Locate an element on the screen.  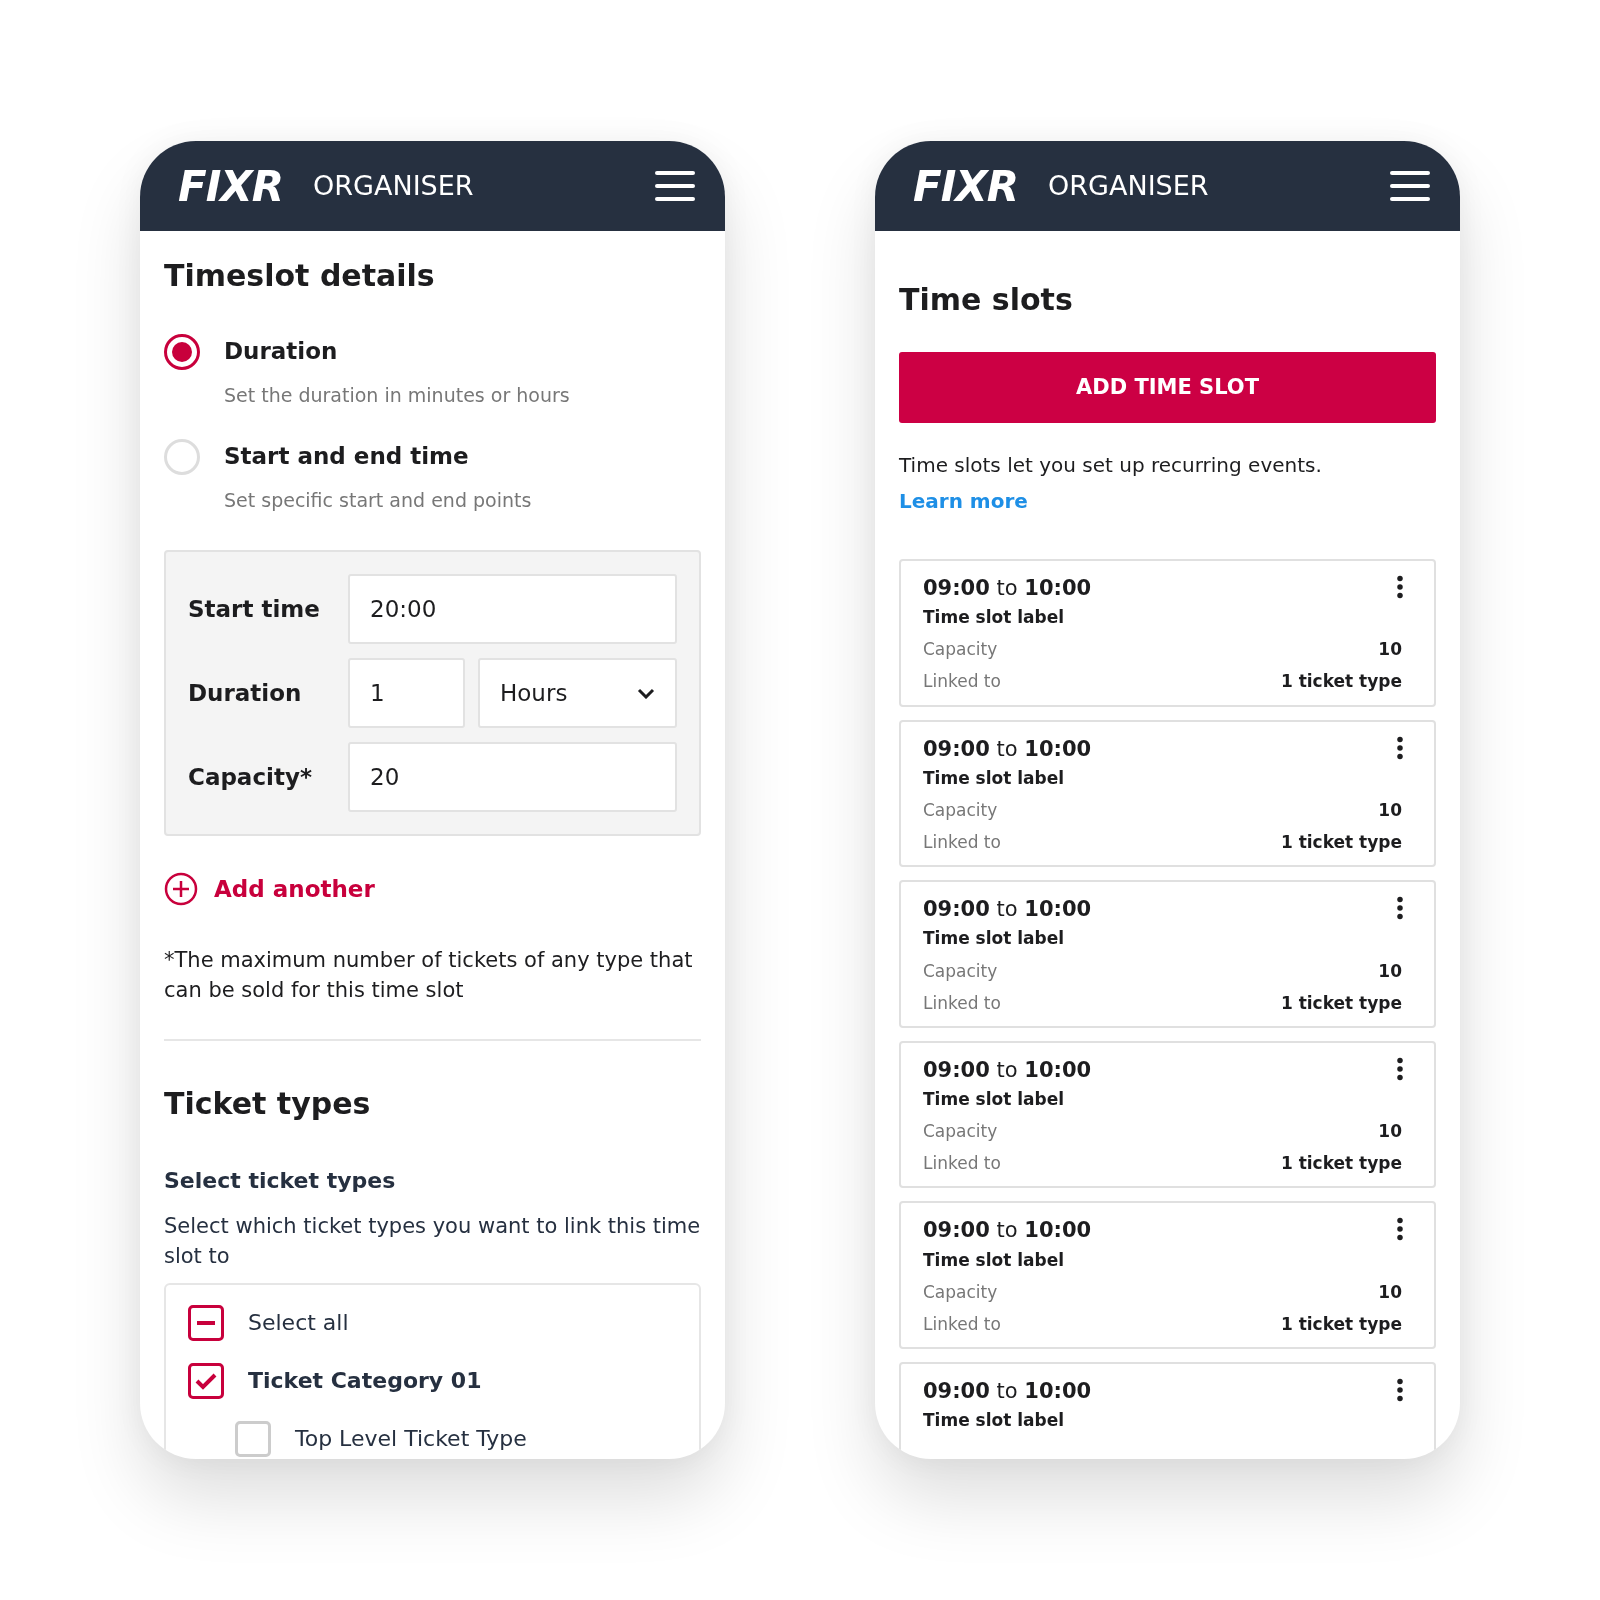
subsection-heading: Select ticket types is located at coordinates (280, 1180).